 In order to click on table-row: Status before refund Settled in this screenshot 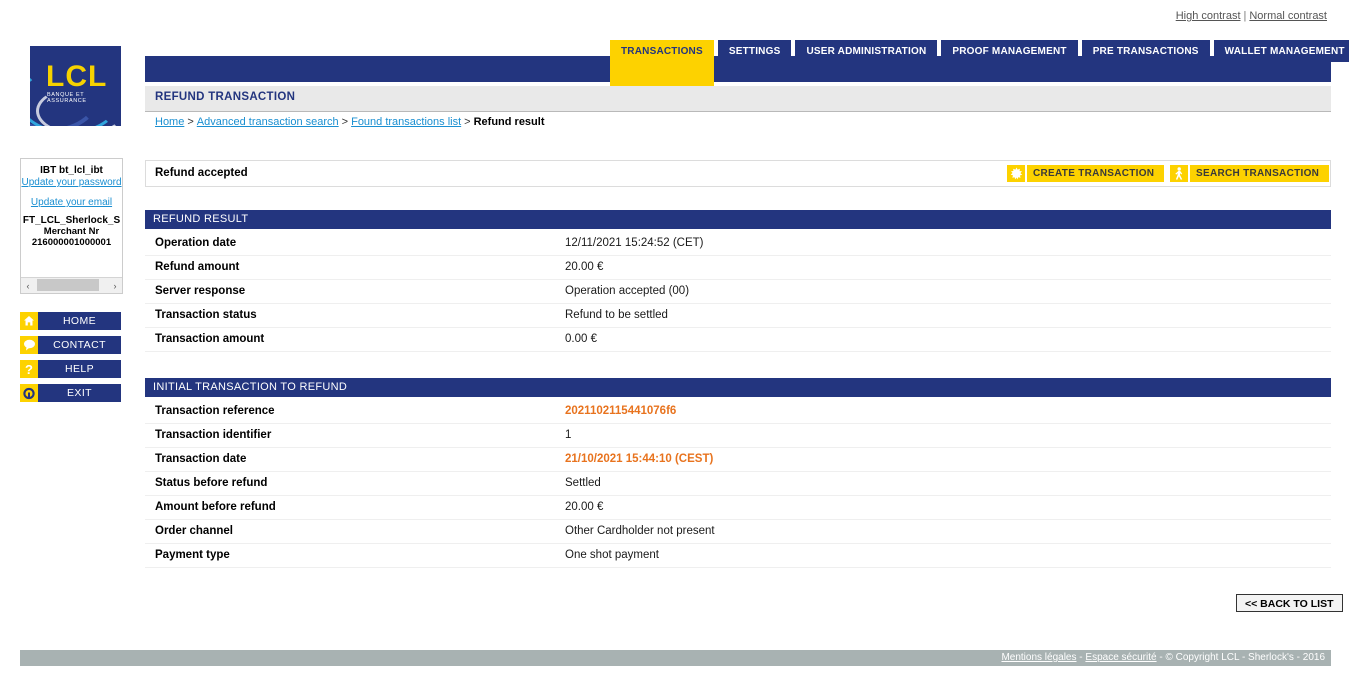, I will do `click(738, 484)`.